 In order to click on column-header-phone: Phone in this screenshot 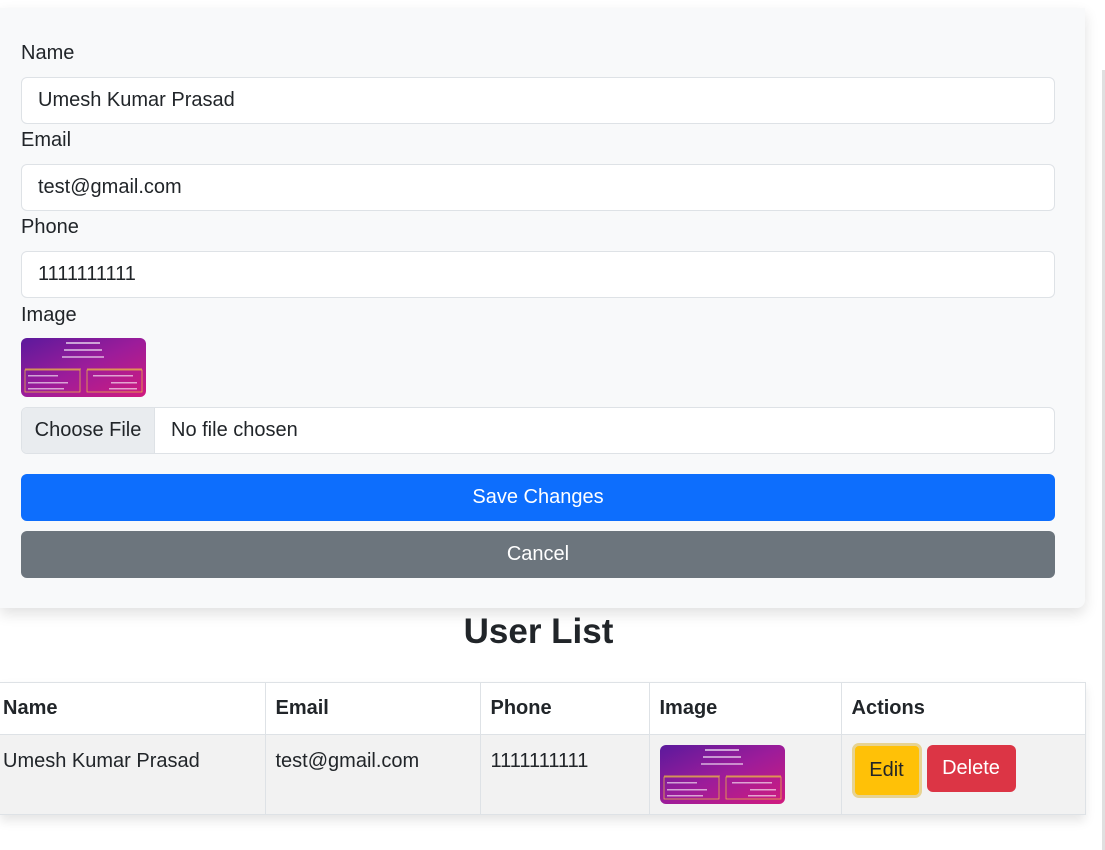, I will do `click(564, 708)`.